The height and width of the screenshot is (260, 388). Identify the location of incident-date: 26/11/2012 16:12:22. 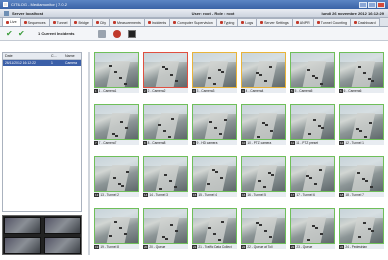
(20, 63).